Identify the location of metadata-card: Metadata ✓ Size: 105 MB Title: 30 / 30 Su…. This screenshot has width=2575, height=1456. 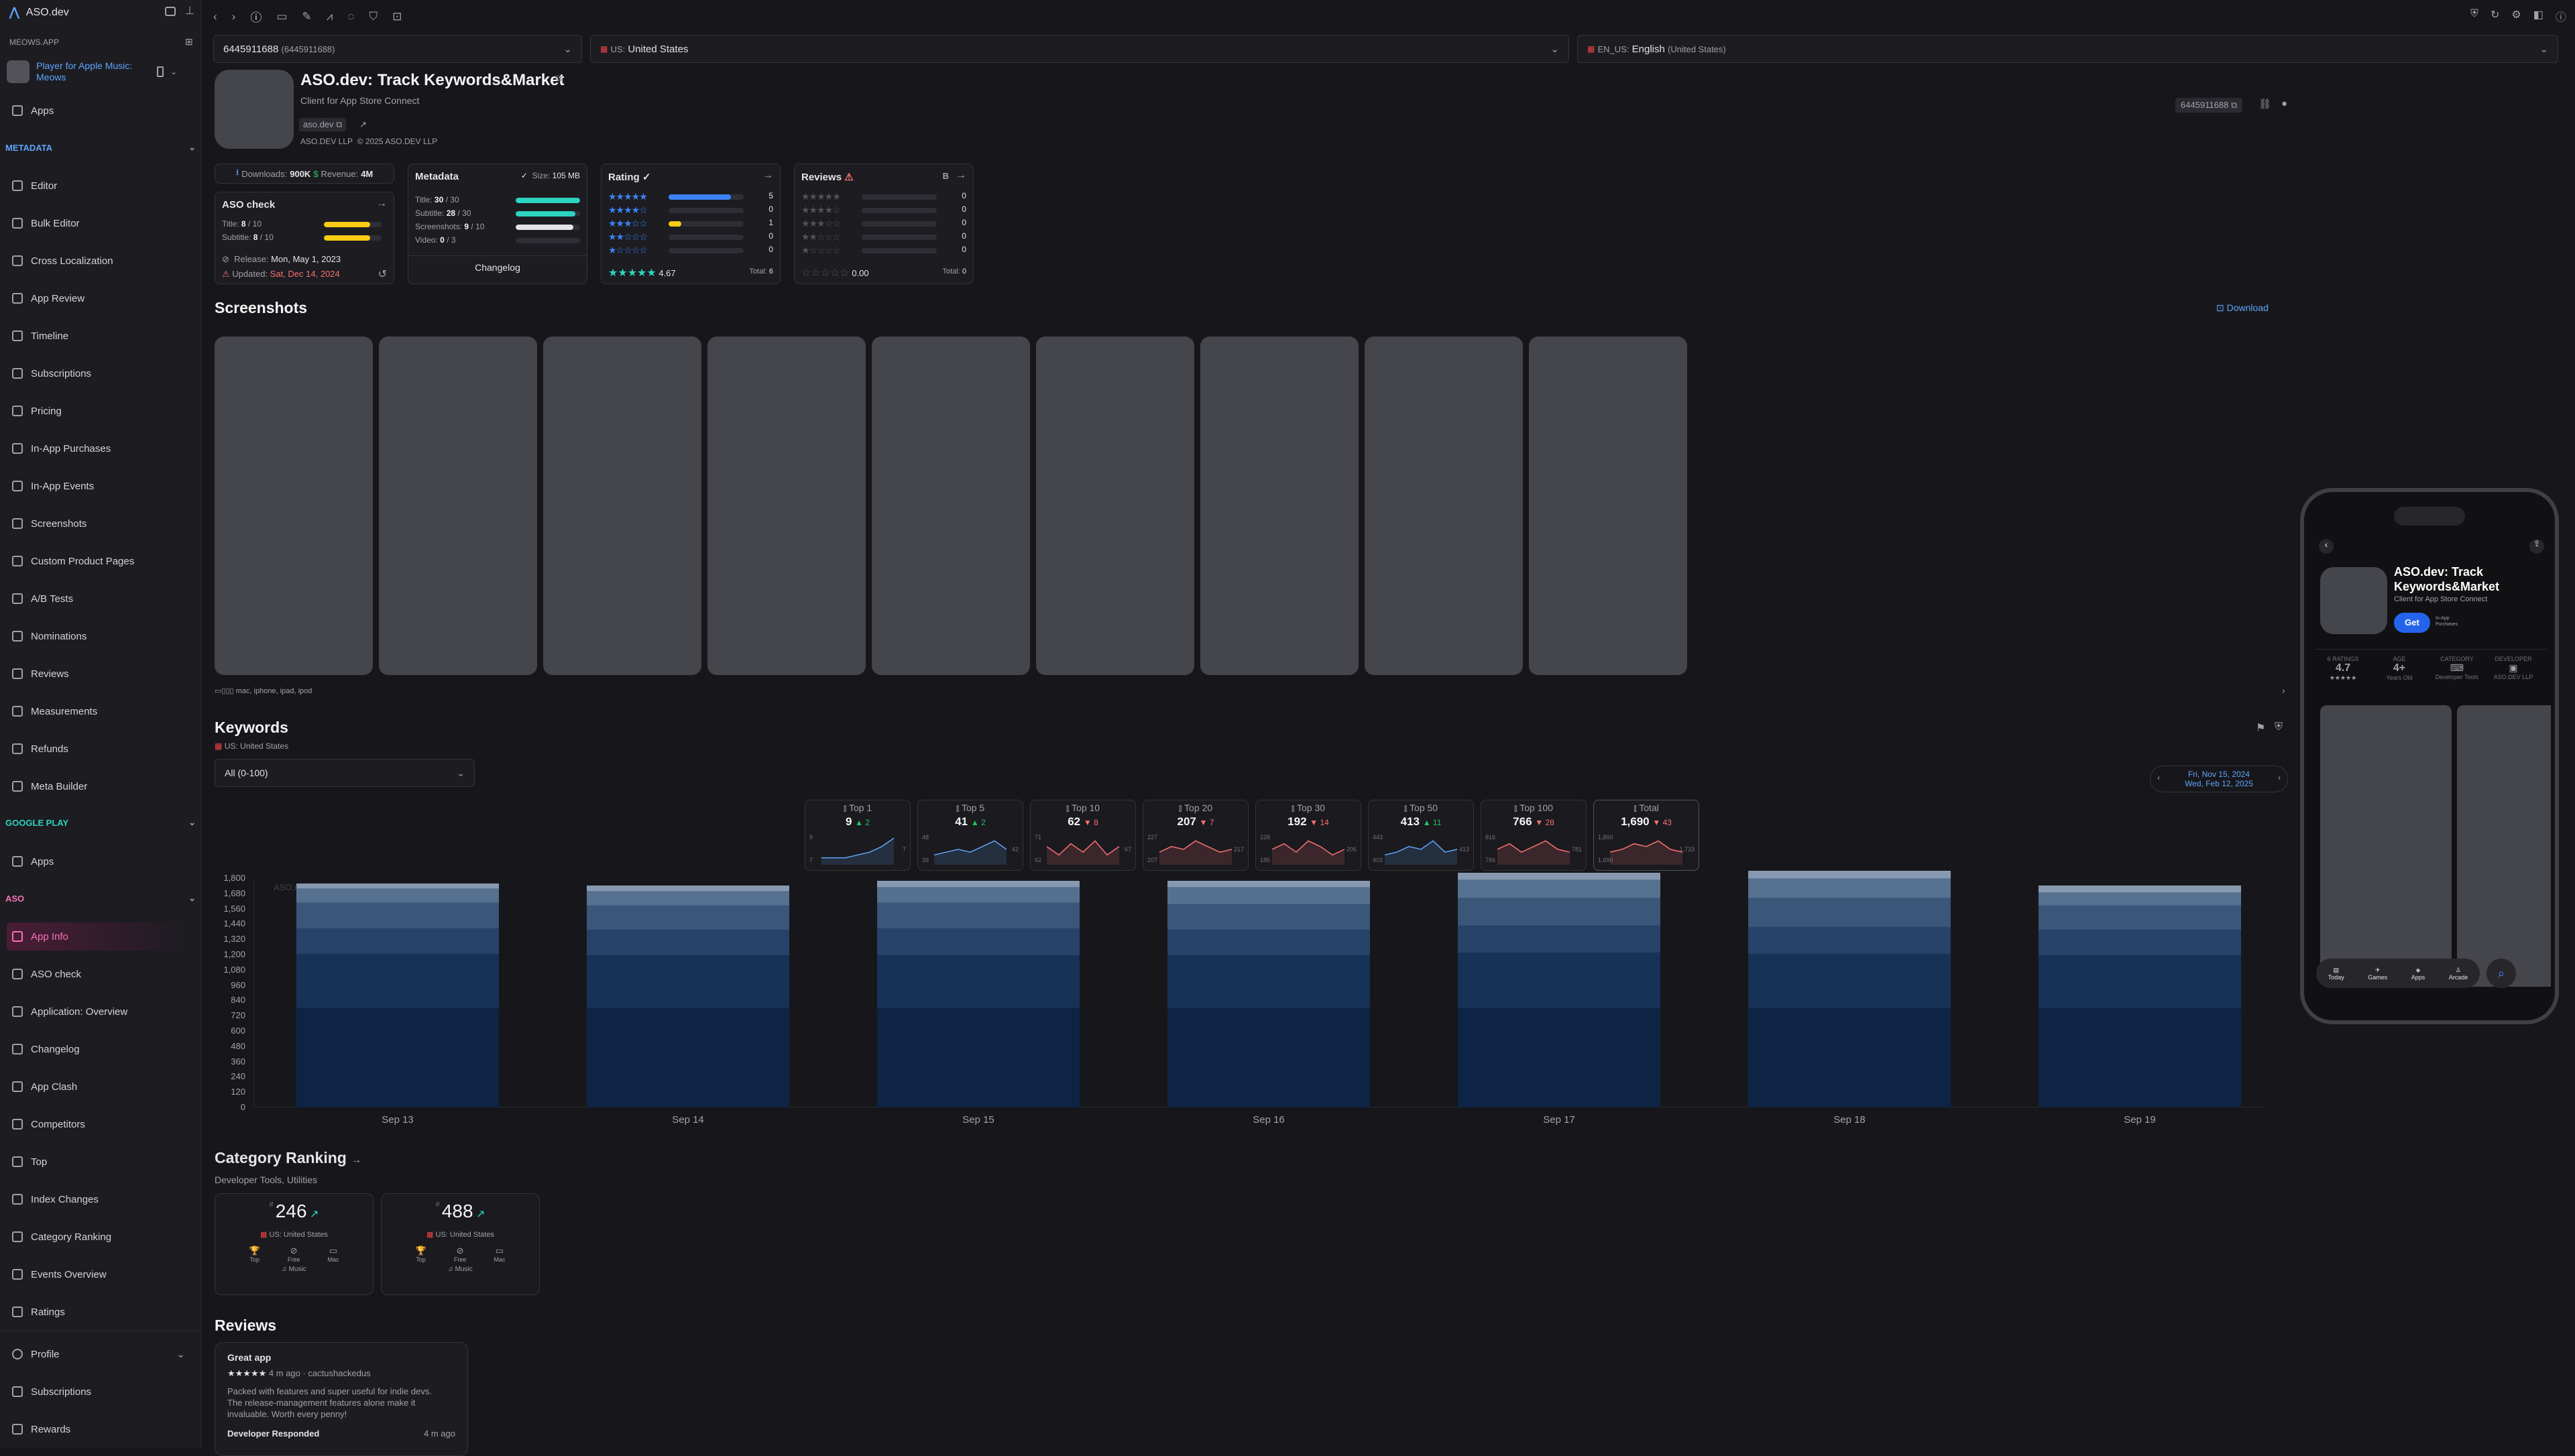
(497, 224).